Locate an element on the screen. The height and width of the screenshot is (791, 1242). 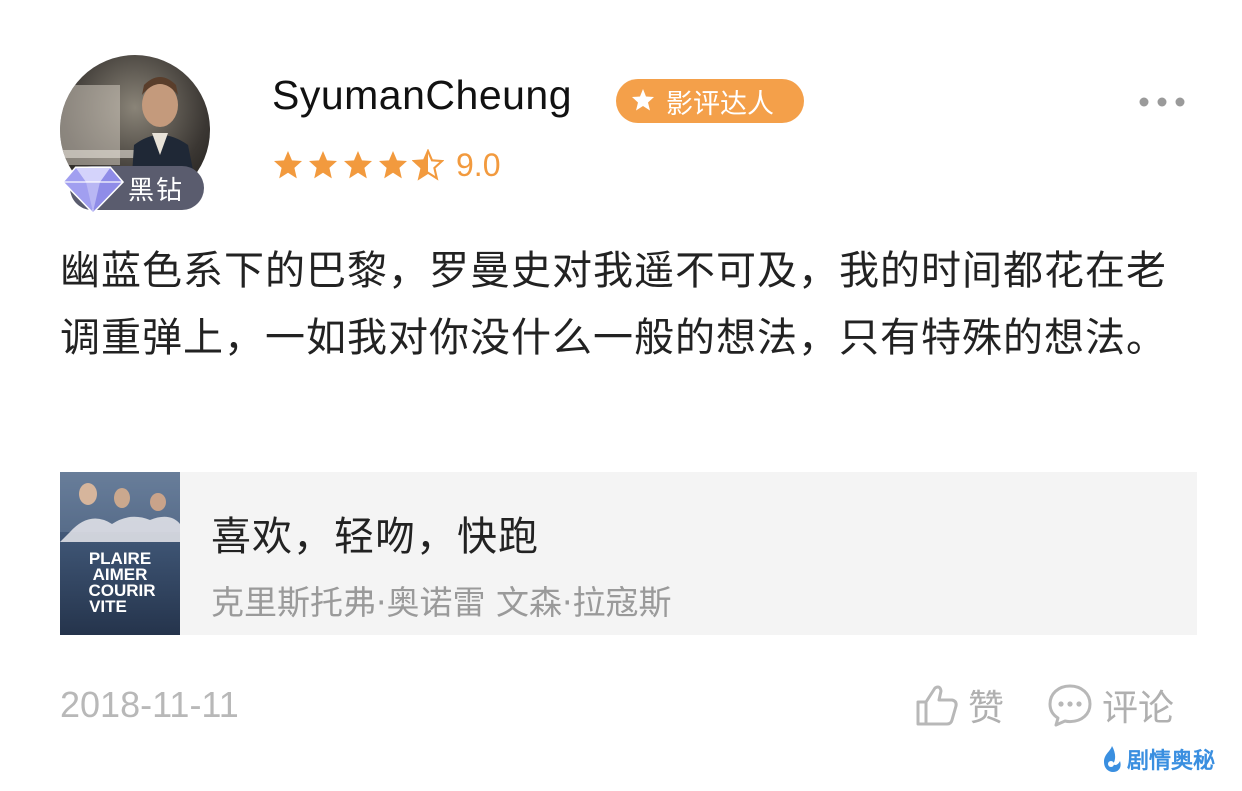
star-icon is located at coordinates (643, 100).